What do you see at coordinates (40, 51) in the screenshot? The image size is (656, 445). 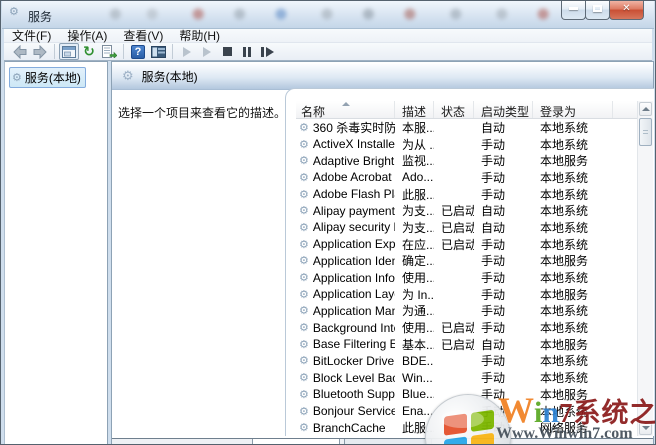 I see `forward-icon` at bounding box center [40, 51].